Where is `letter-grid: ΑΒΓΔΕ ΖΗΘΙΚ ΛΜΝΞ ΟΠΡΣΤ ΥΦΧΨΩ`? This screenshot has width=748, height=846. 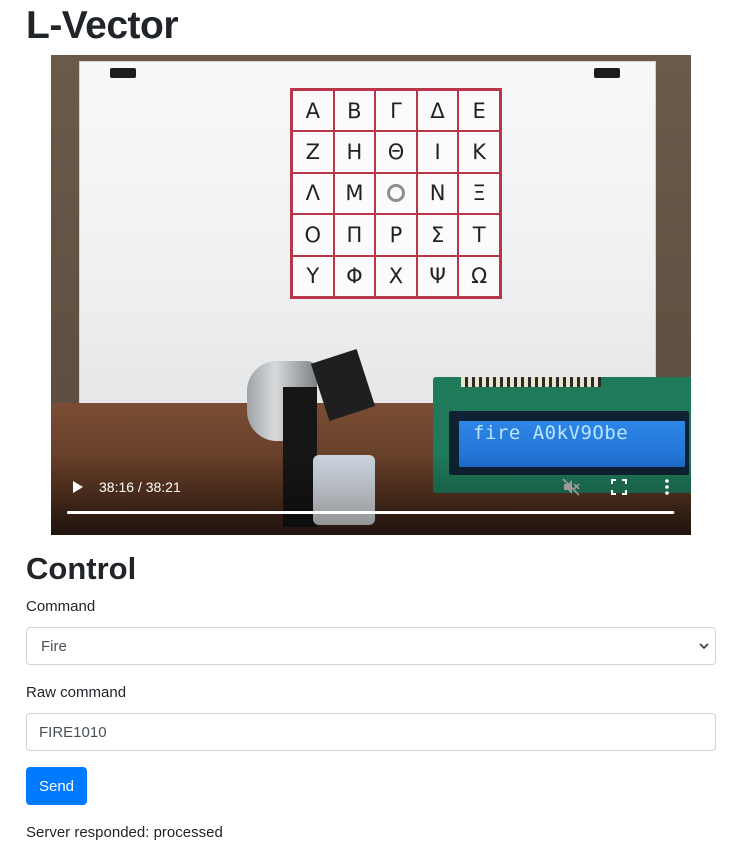 letter-grid: ΑΒΓΔΕ ΖΗΘΙΚ ΛΜΝΞ ΟΠΡΣΤ ΥΦΧΨΩ is located at coordinates (396, 193).